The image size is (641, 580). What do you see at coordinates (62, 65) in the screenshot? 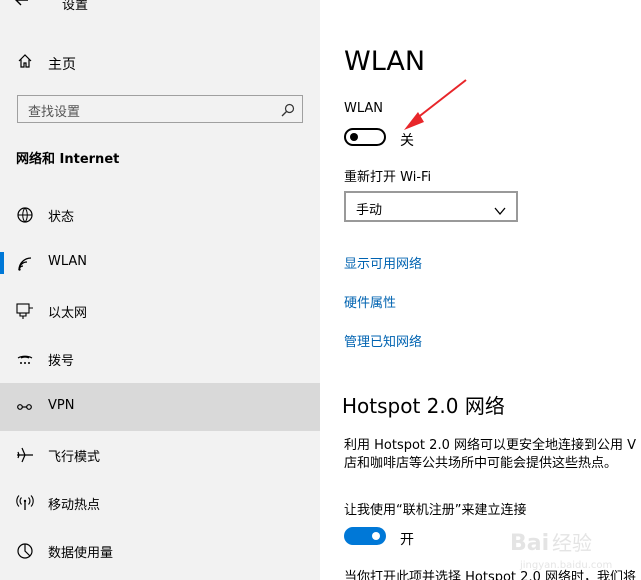
I see `home-label: 主页` at bounding box center [62, 65].